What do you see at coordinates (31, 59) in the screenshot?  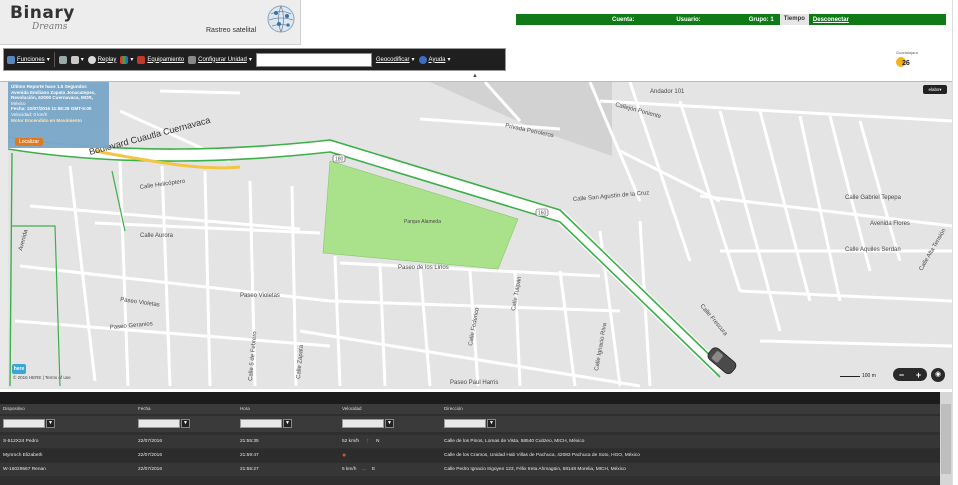 I see `funciones-label: Funciones` at bounding box center [31, 59].